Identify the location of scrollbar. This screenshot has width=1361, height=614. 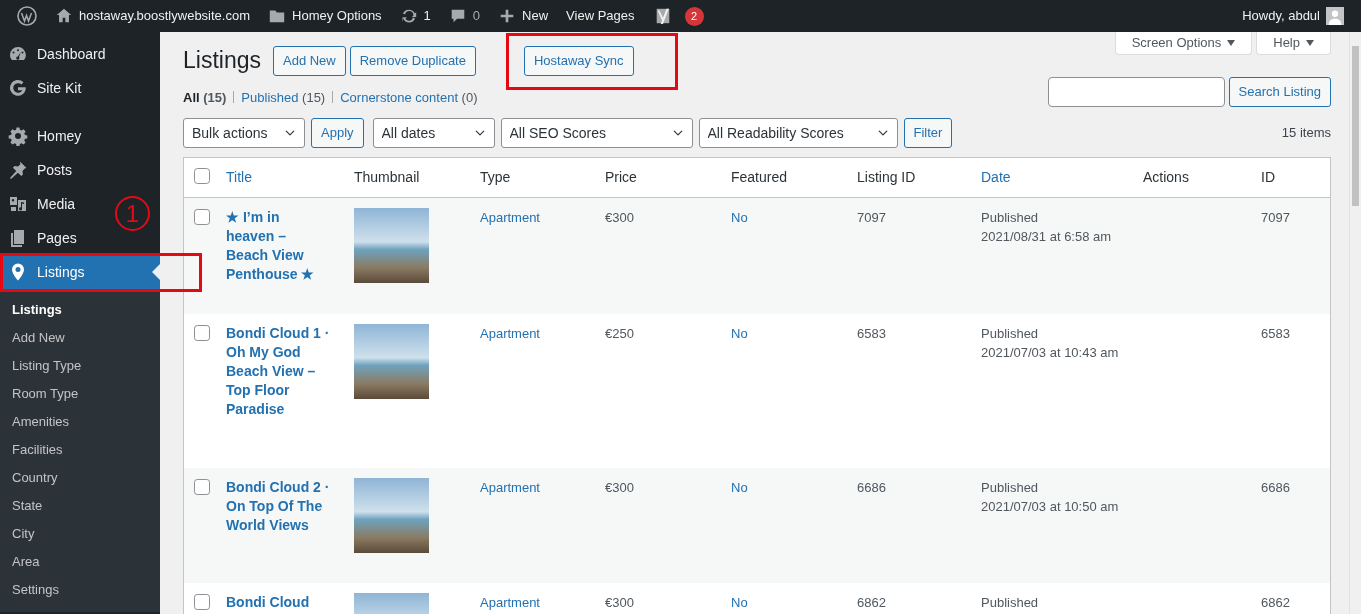
(1355, 323).